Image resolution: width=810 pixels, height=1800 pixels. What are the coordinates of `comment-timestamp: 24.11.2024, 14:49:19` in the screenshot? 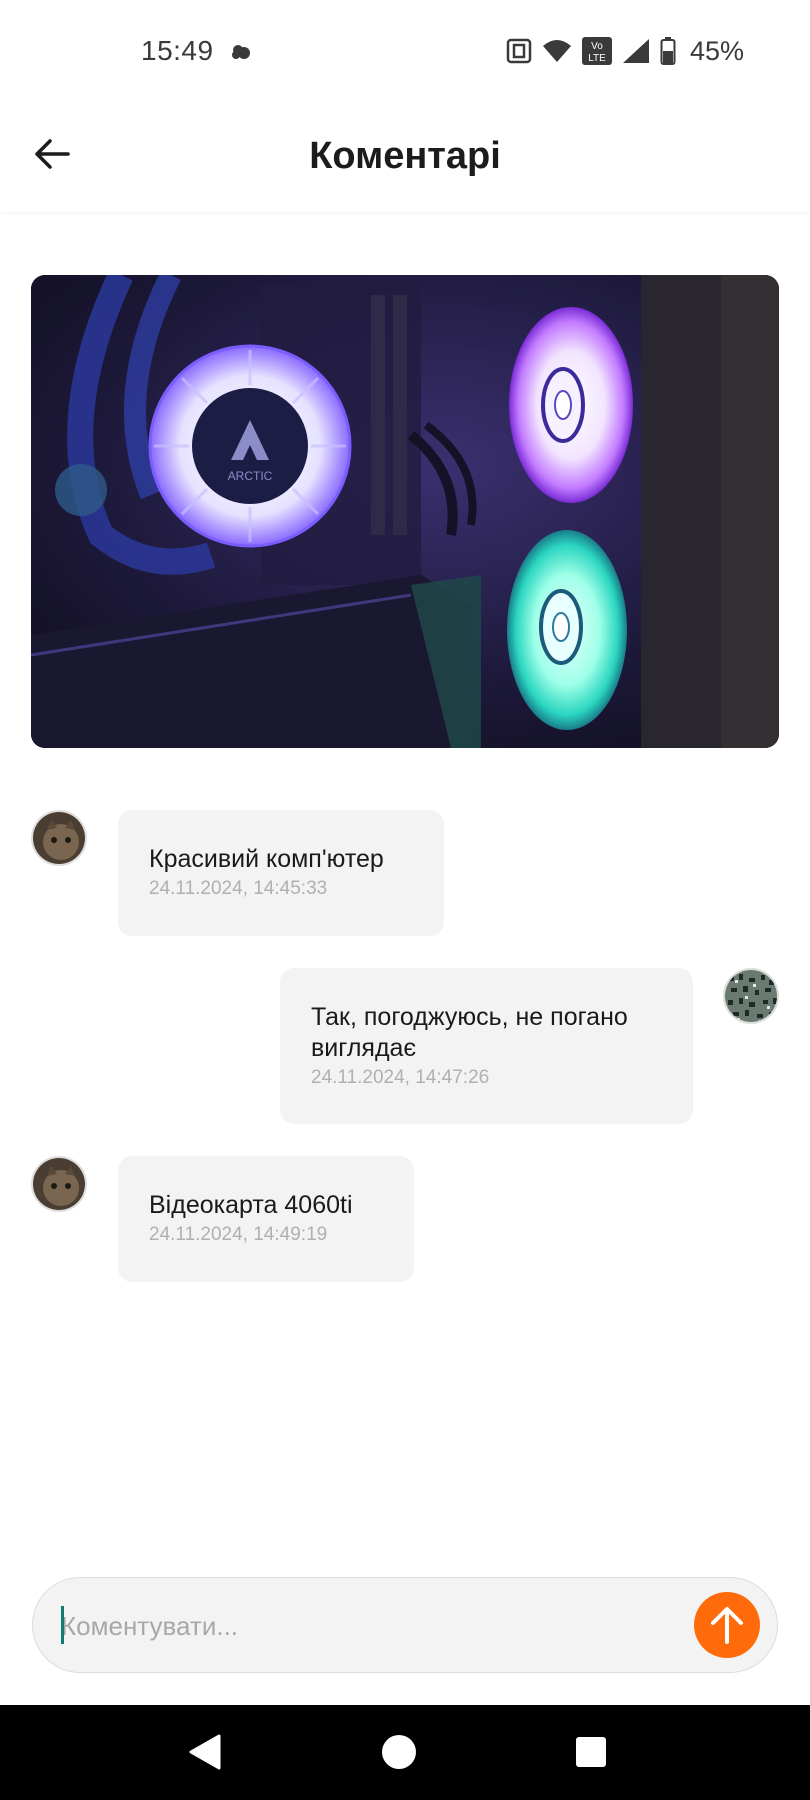 It's located at (238, 1234).